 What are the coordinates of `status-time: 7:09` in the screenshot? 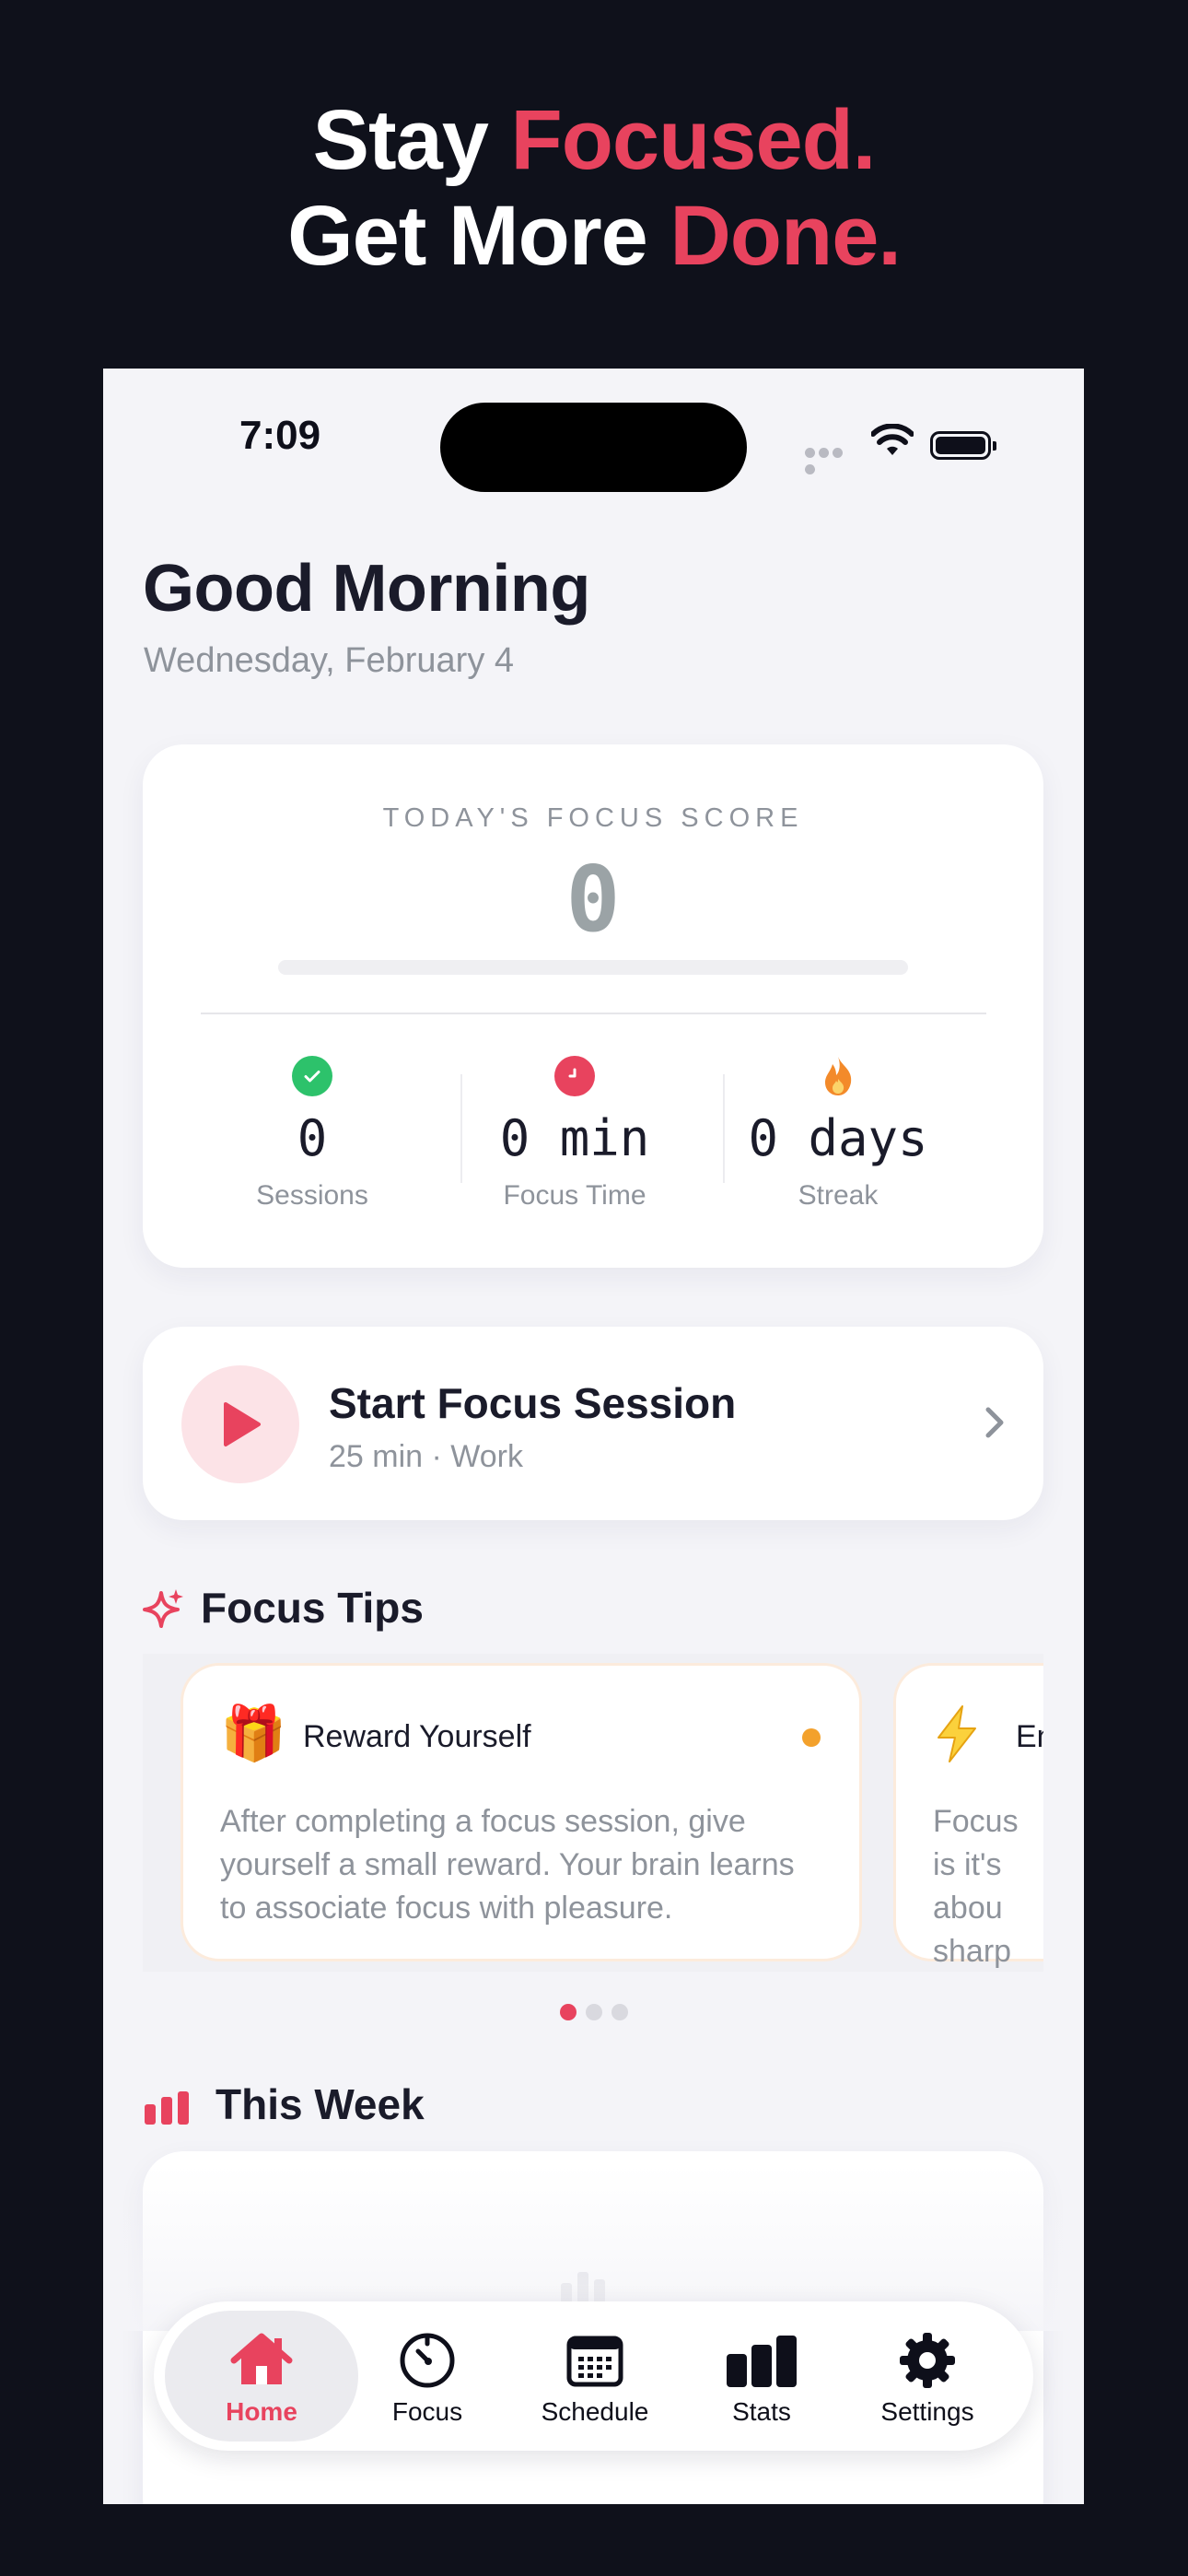 It's located at (280, 435).